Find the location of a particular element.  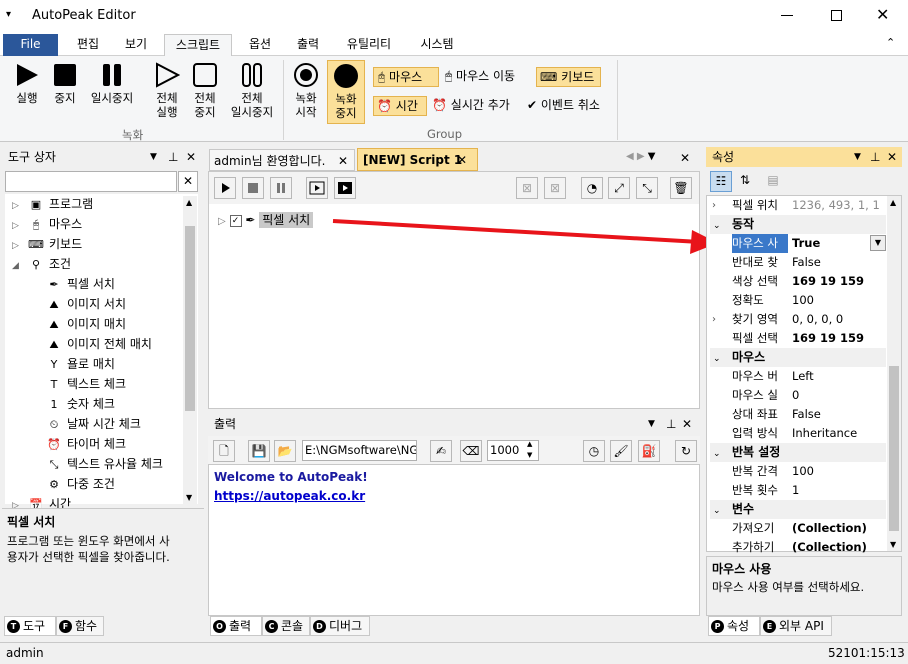

run-selected-button is located at coordinates (345, 188).